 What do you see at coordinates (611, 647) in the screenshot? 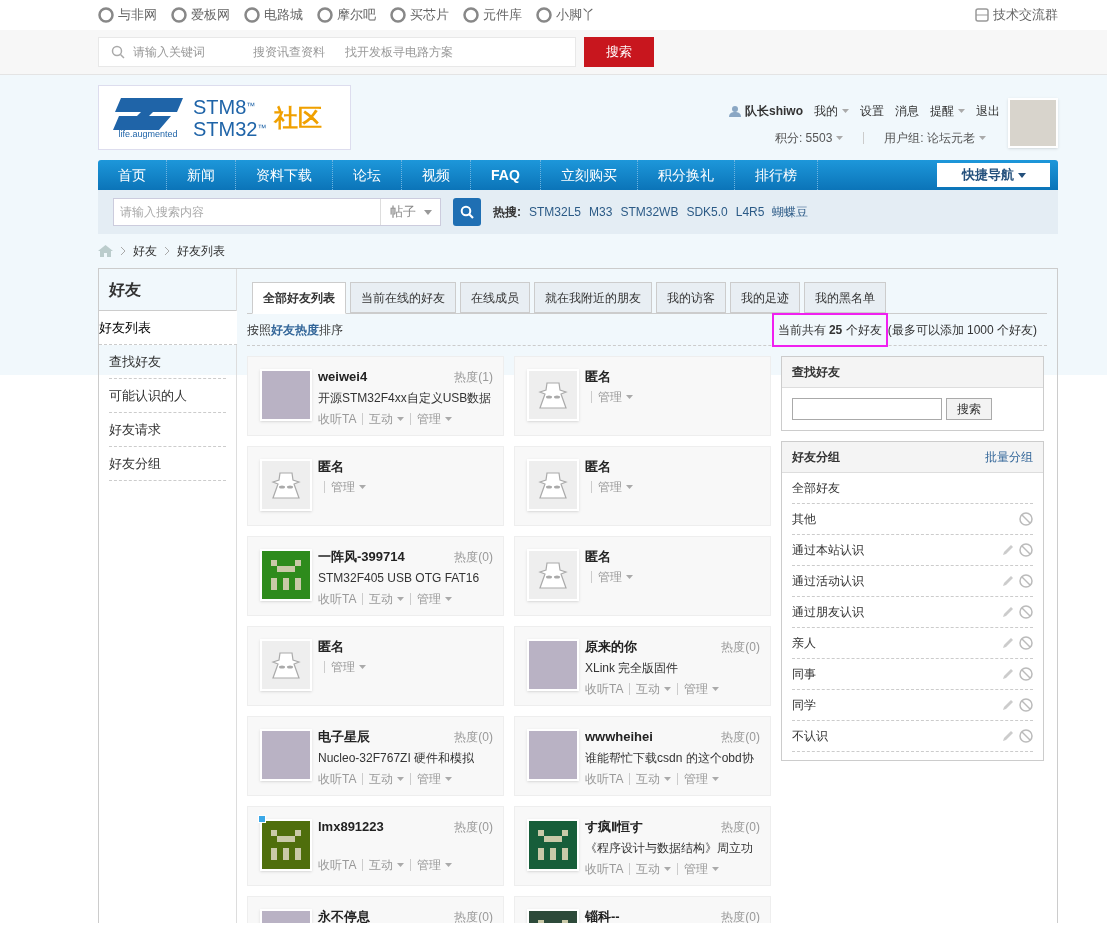
I see `friend-name-link: 原来的你` at bounding box center [611, 647].